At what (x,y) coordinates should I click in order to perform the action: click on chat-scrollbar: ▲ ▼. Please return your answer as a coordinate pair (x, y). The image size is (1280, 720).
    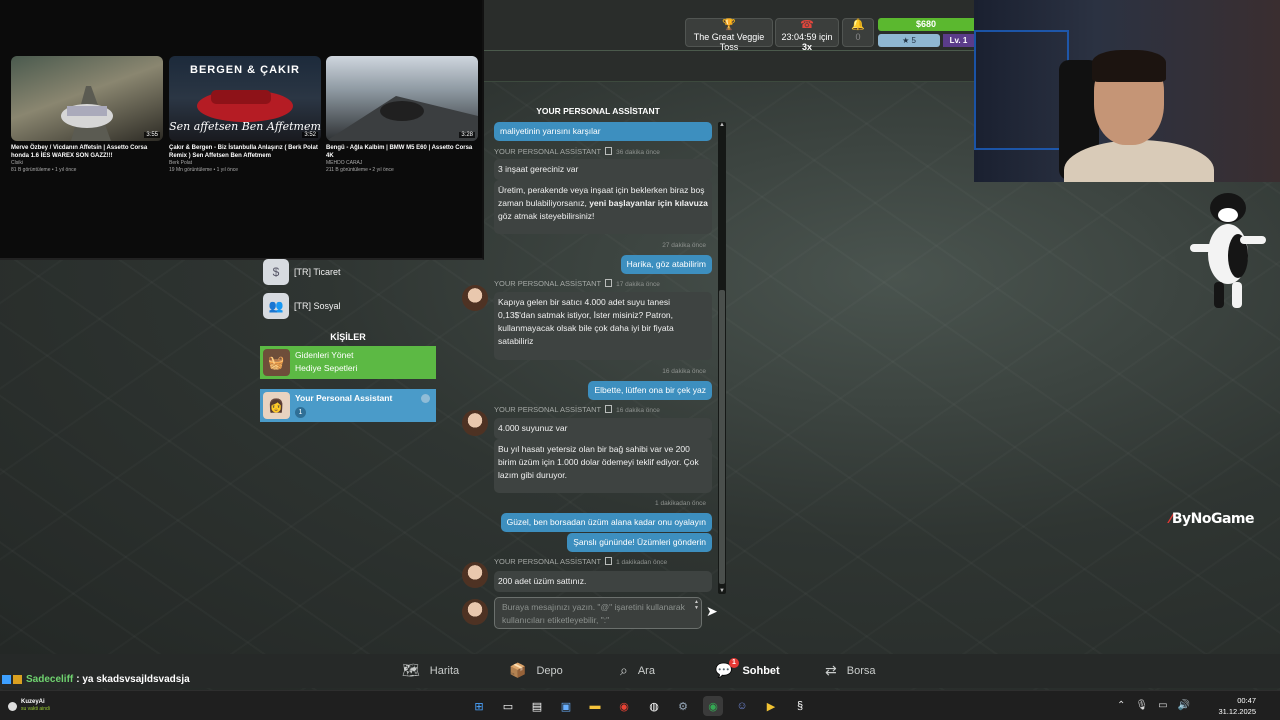
    Looking at the image, I should click on (722, 358).